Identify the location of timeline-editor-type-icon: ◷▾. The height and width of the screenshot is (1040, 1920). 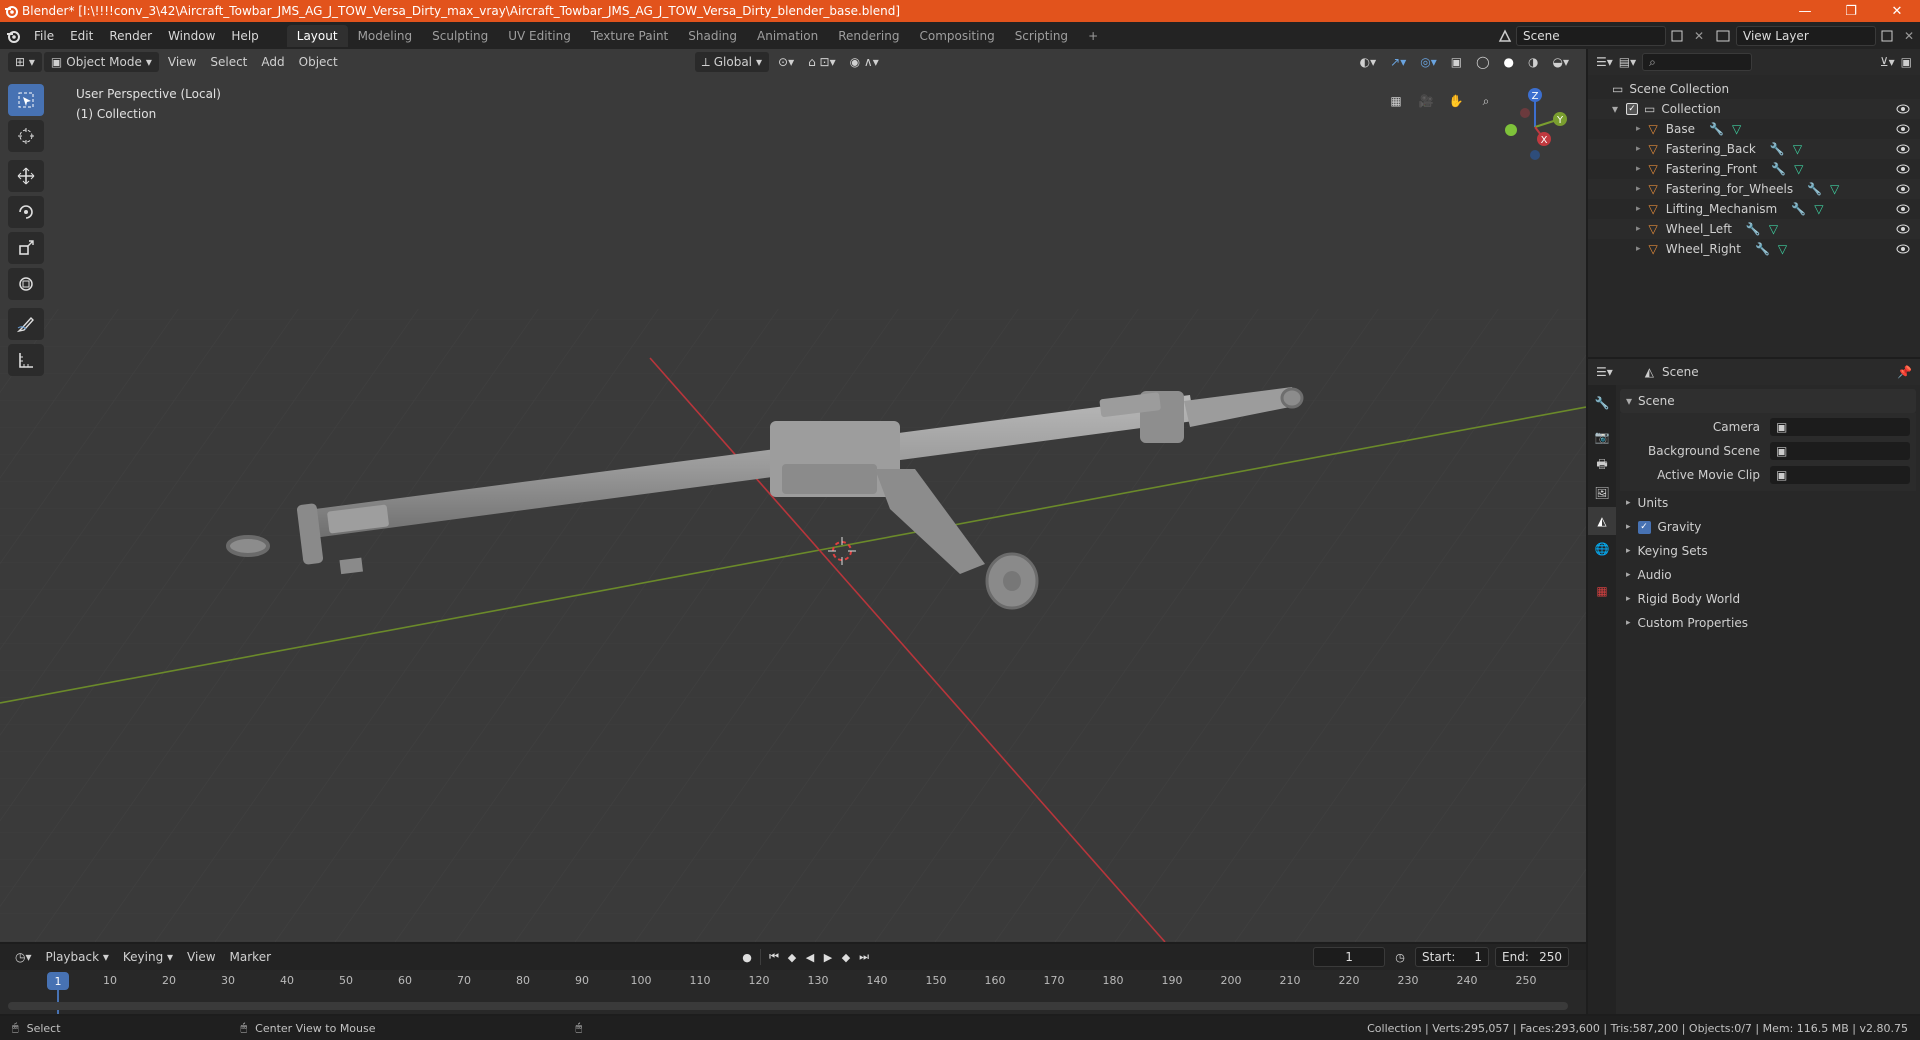
(23, 957).